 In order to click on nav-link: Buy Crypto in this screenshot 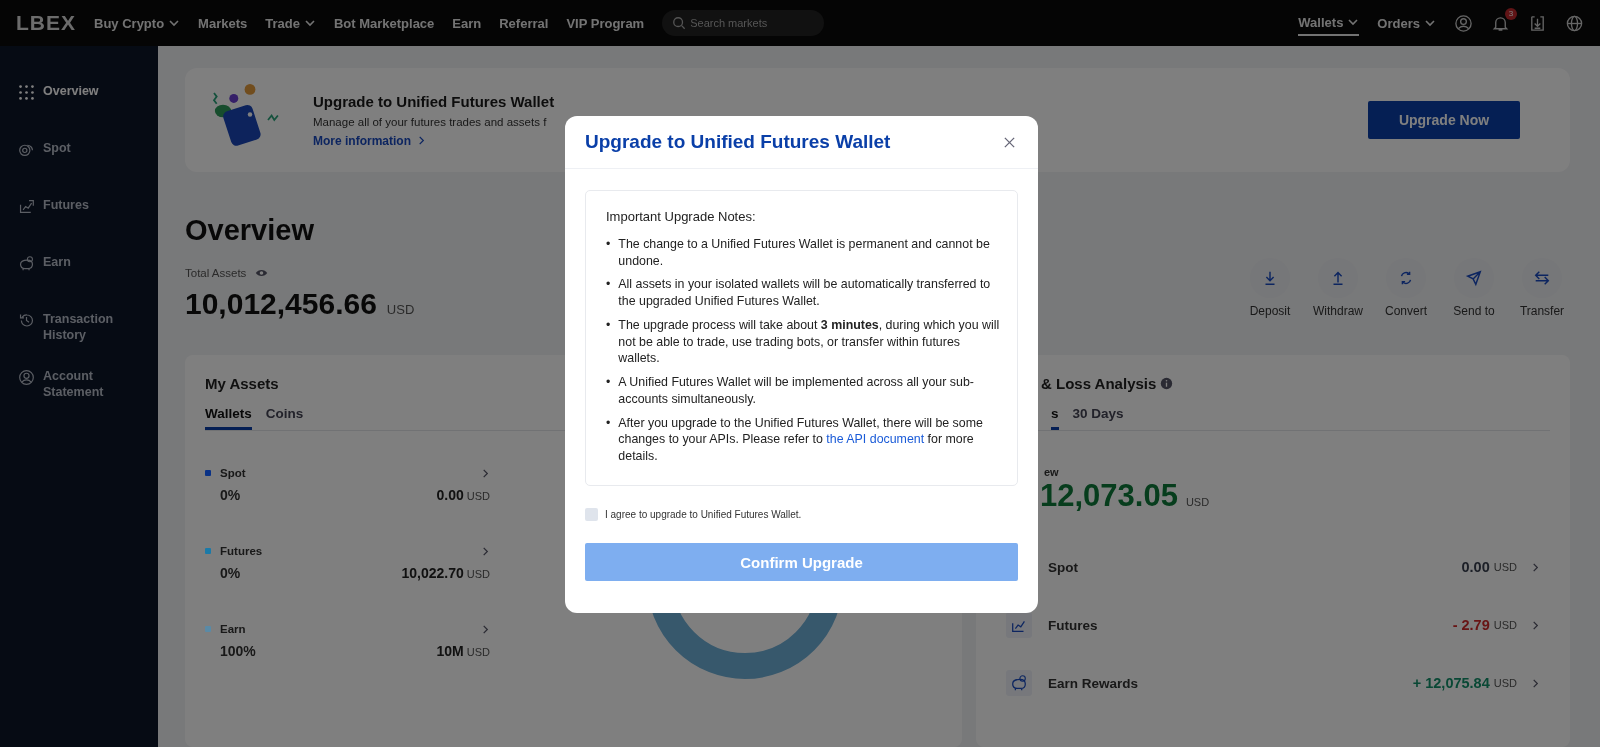, I will do `click(137, 23)`.